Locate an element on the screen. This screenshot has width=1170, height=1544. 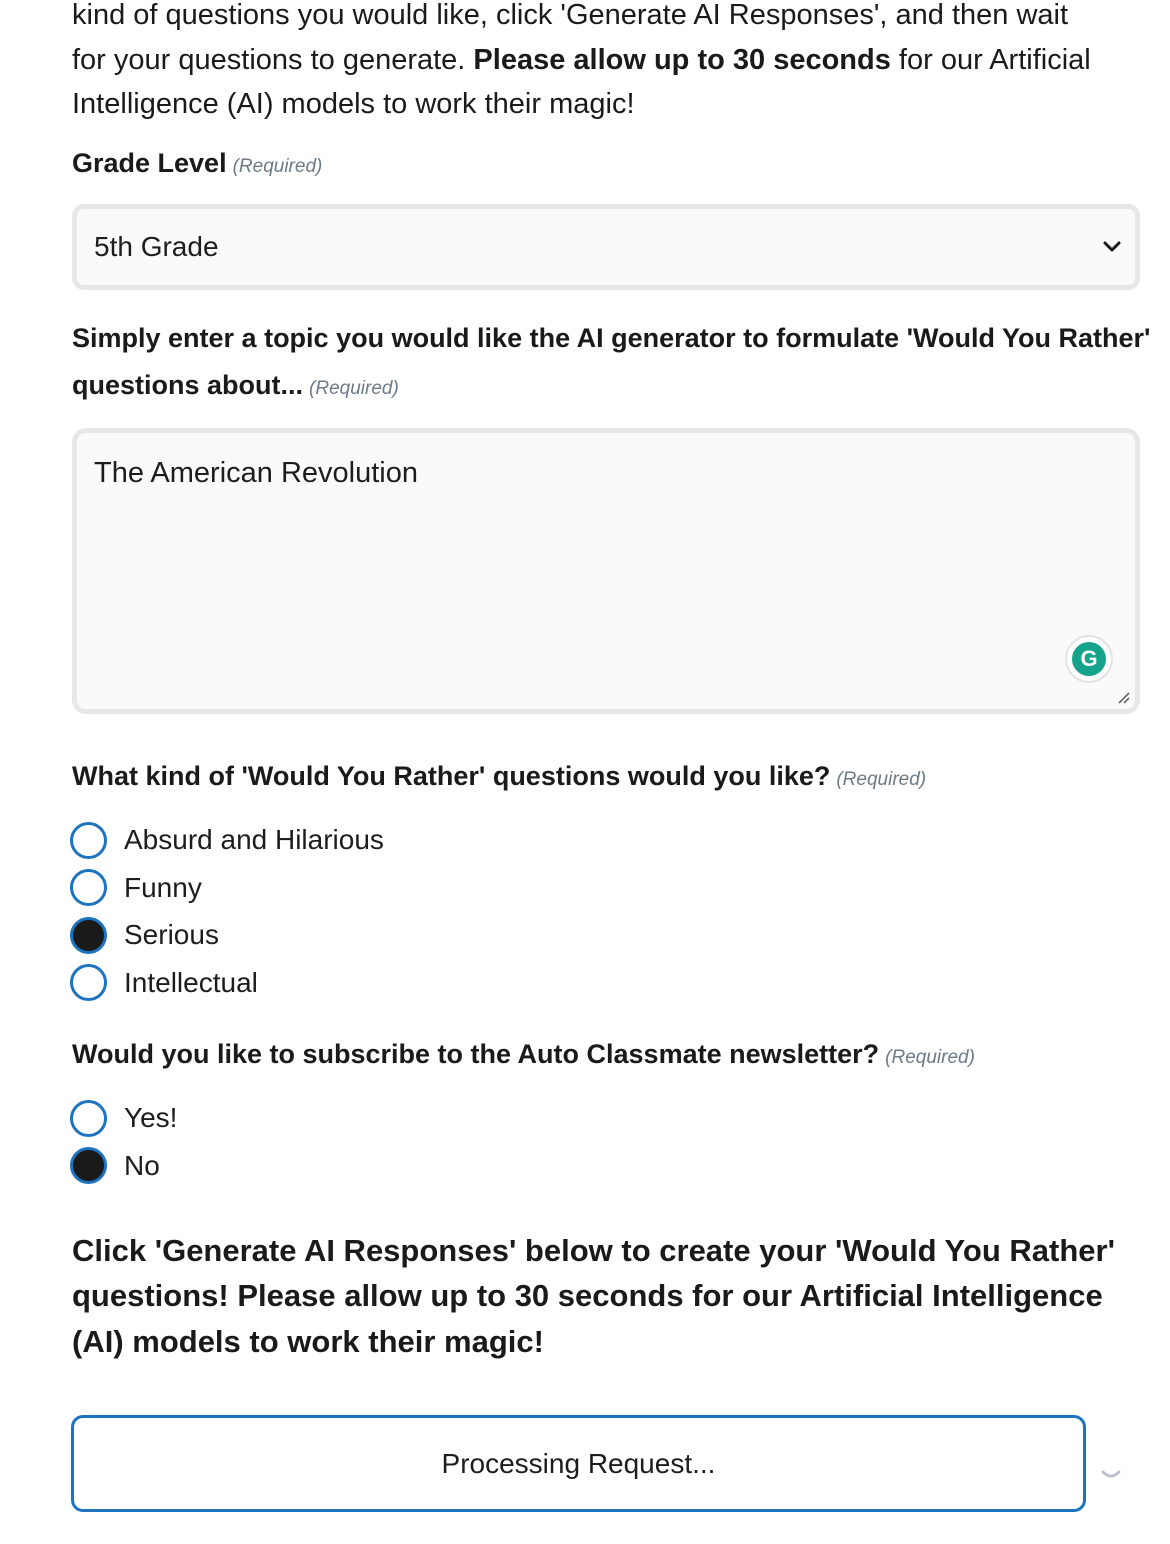
grammarly-icon: G is located at coordinates (1089, 658).